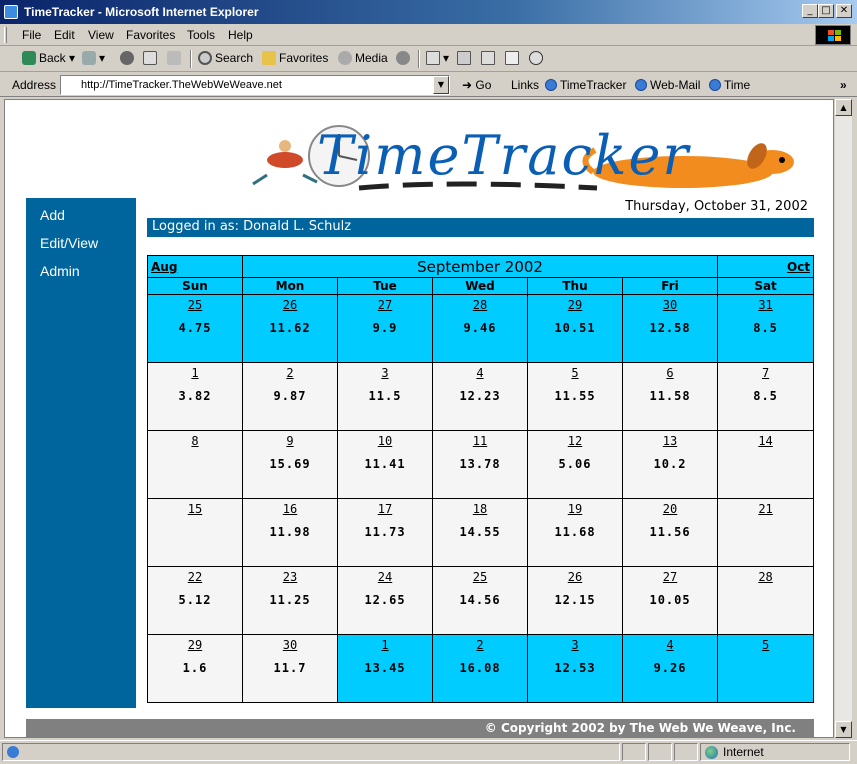 This screenshot has width=857, height=764. What do you see at coordinates (826, 11) in the screenshot?
I see `maximize-button: □` at bounding box center [826, 11].